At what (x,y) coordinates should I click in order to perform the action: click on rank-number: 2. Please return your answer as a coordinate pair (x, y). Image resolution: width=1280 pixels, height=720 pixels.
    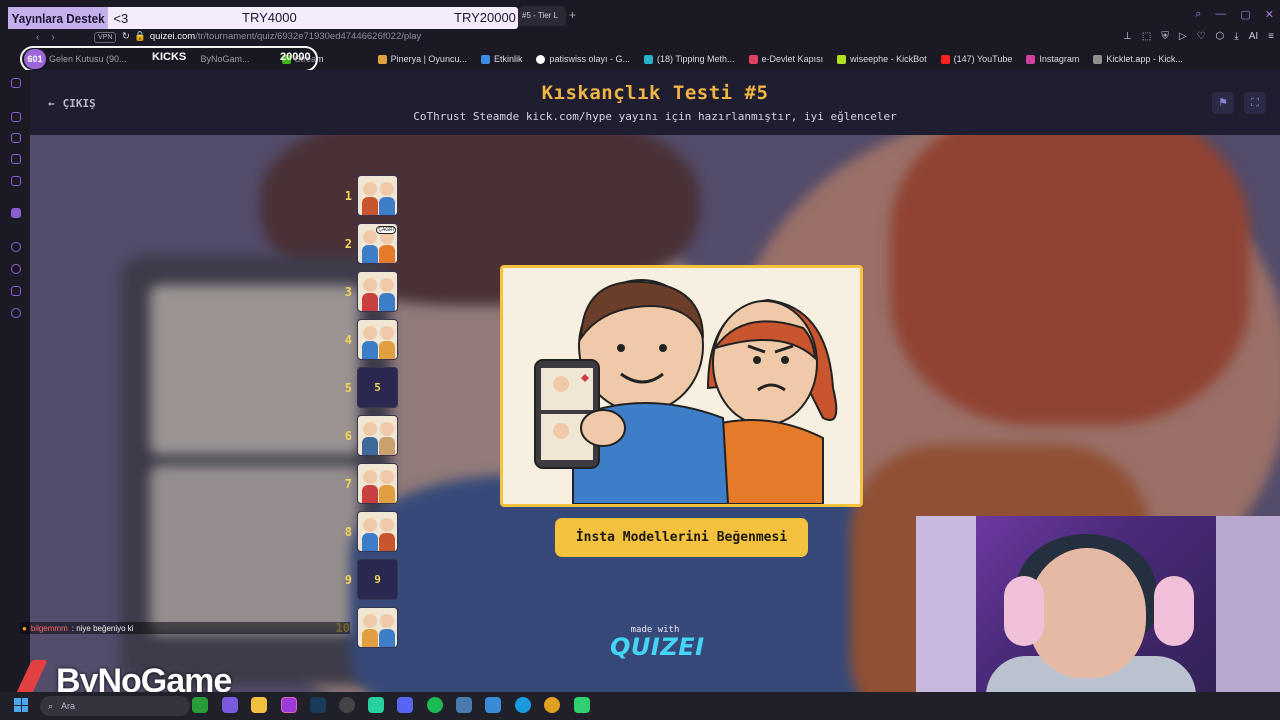
    Looking at the image, I should click on (348, 244).